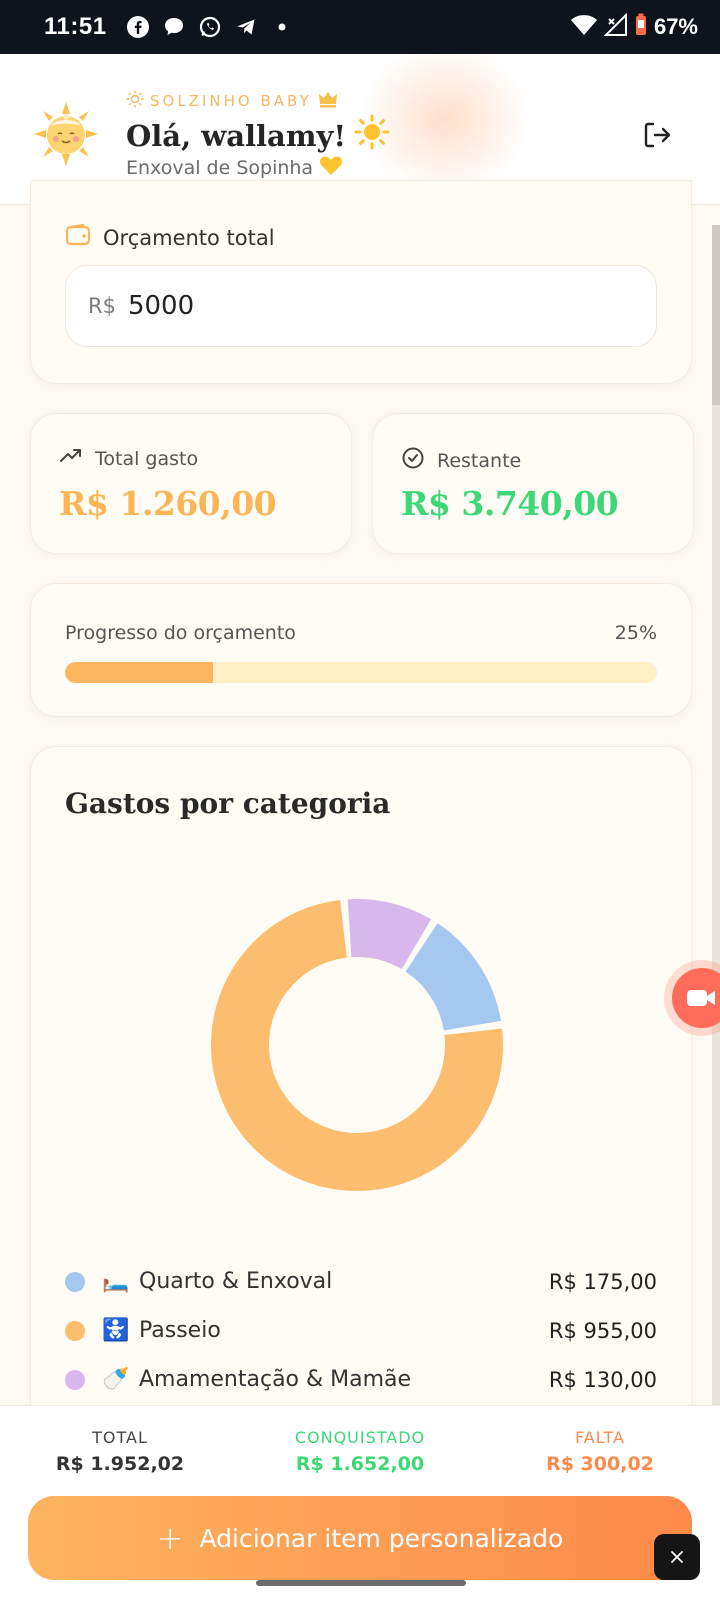 Image resolution: width=720 pixels, height=1600 pixels. I want to click on close-button, so click(677, 1557).